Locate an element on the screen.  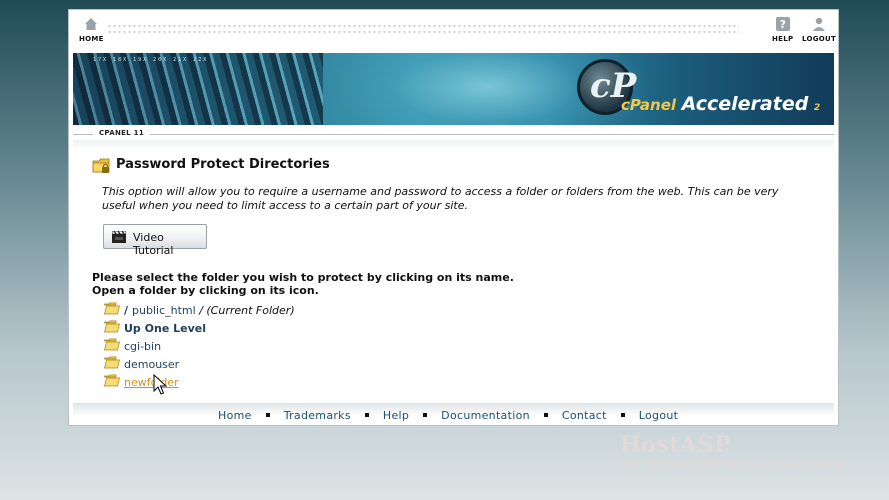
video-tutorial-button: Video Tutorial is located at coordinates (155, 240).